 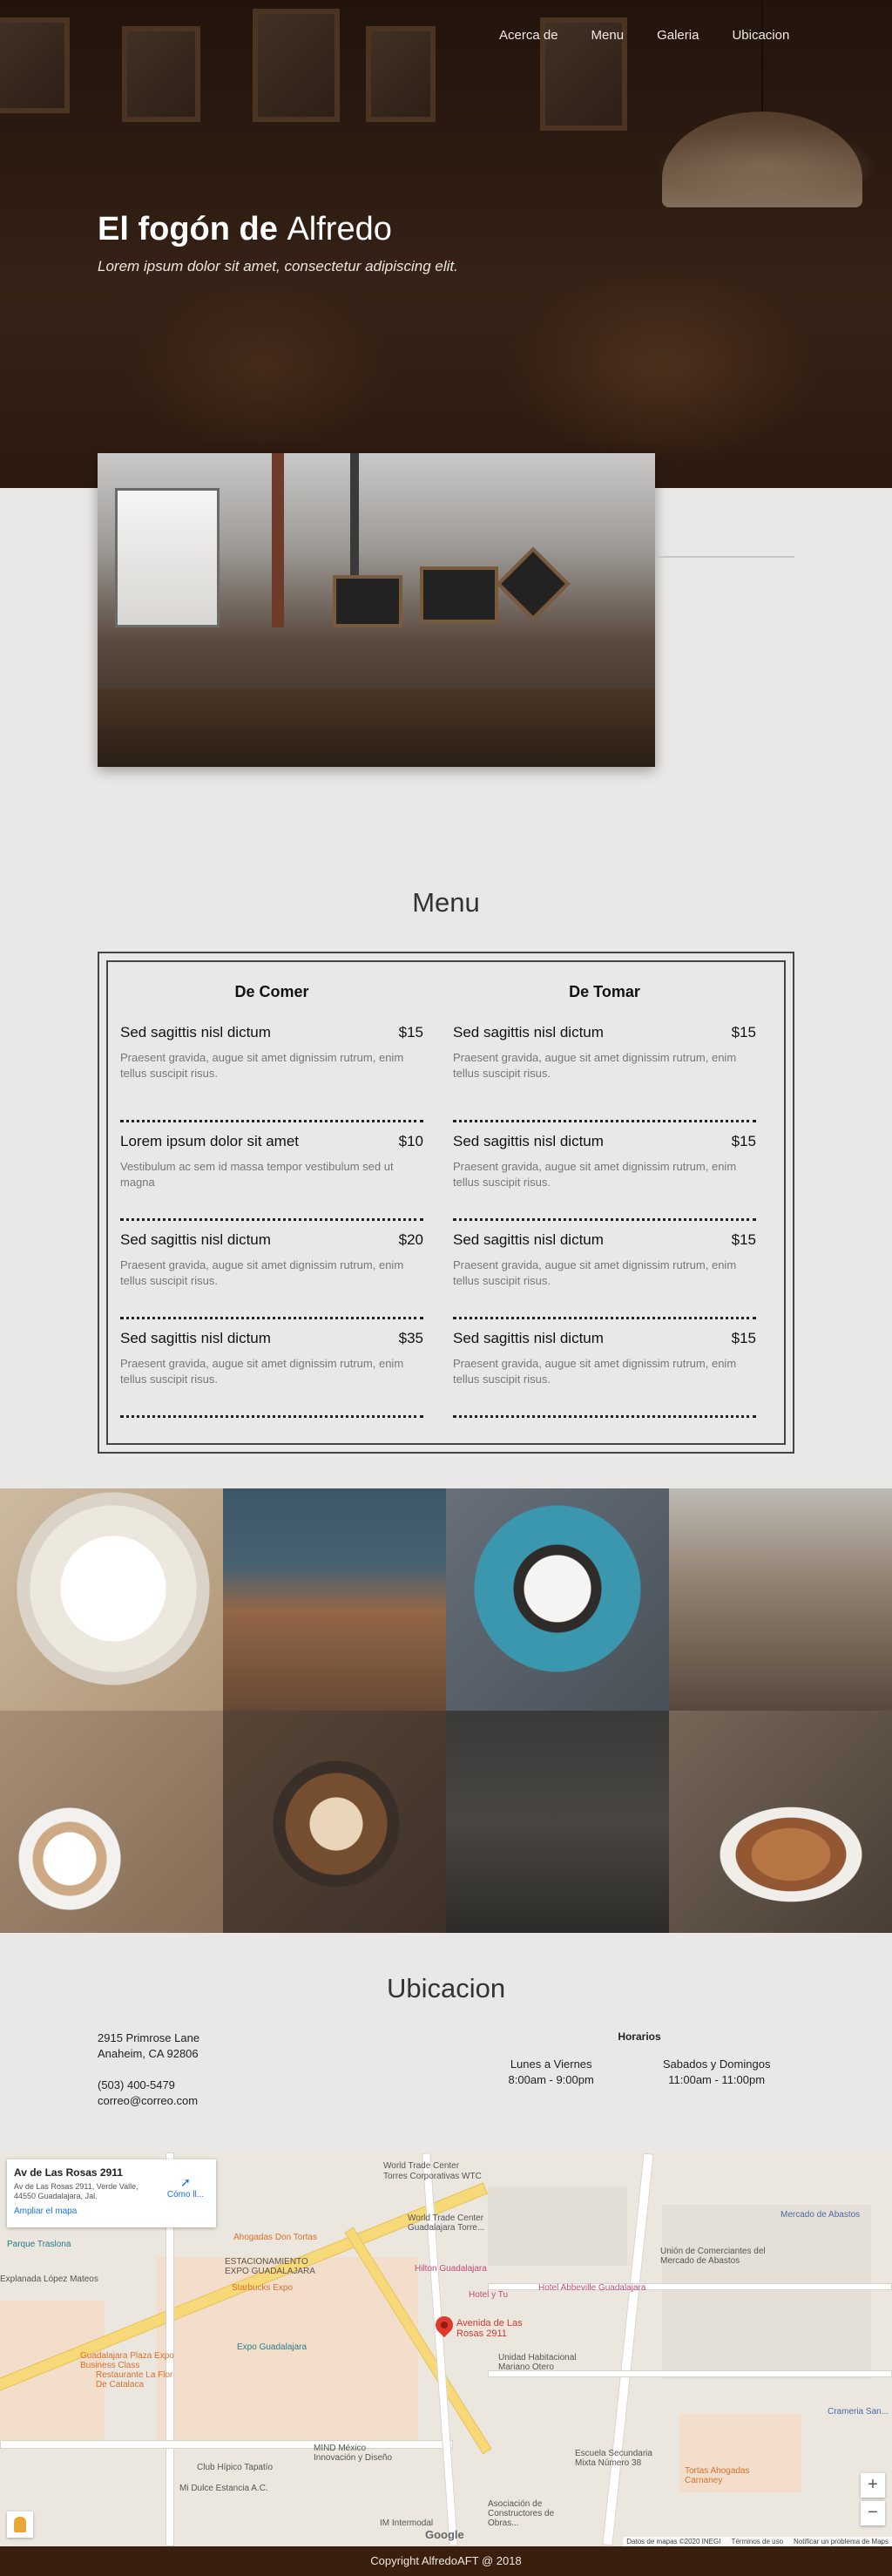 I want to click on pin-label-line: Rosas 2911, so click(x=481, y=2334).